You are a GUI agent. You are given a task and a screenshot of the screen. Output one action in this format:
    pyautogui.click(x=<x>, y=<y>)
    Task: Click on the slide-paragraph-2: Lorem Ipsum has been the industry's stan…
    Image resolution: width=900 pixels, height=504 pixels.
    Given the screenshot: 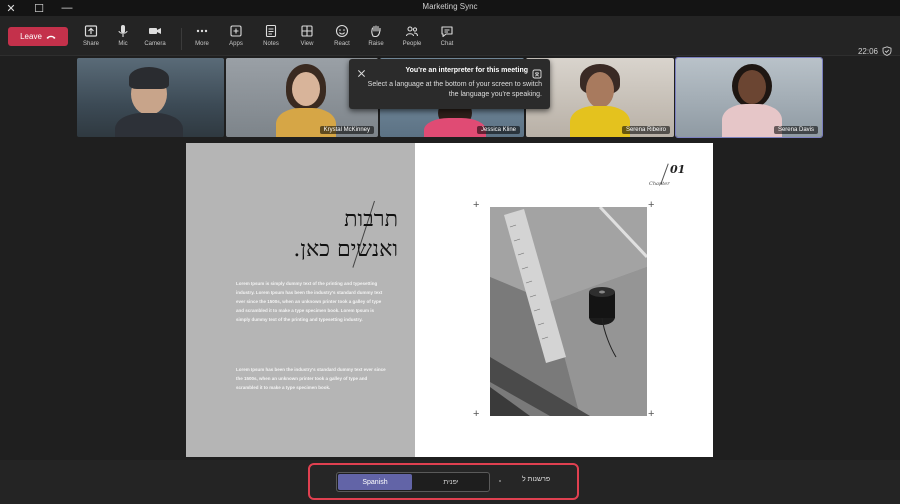 What is the action you would take?
    pyautogui.click(x=311, y=378)
    